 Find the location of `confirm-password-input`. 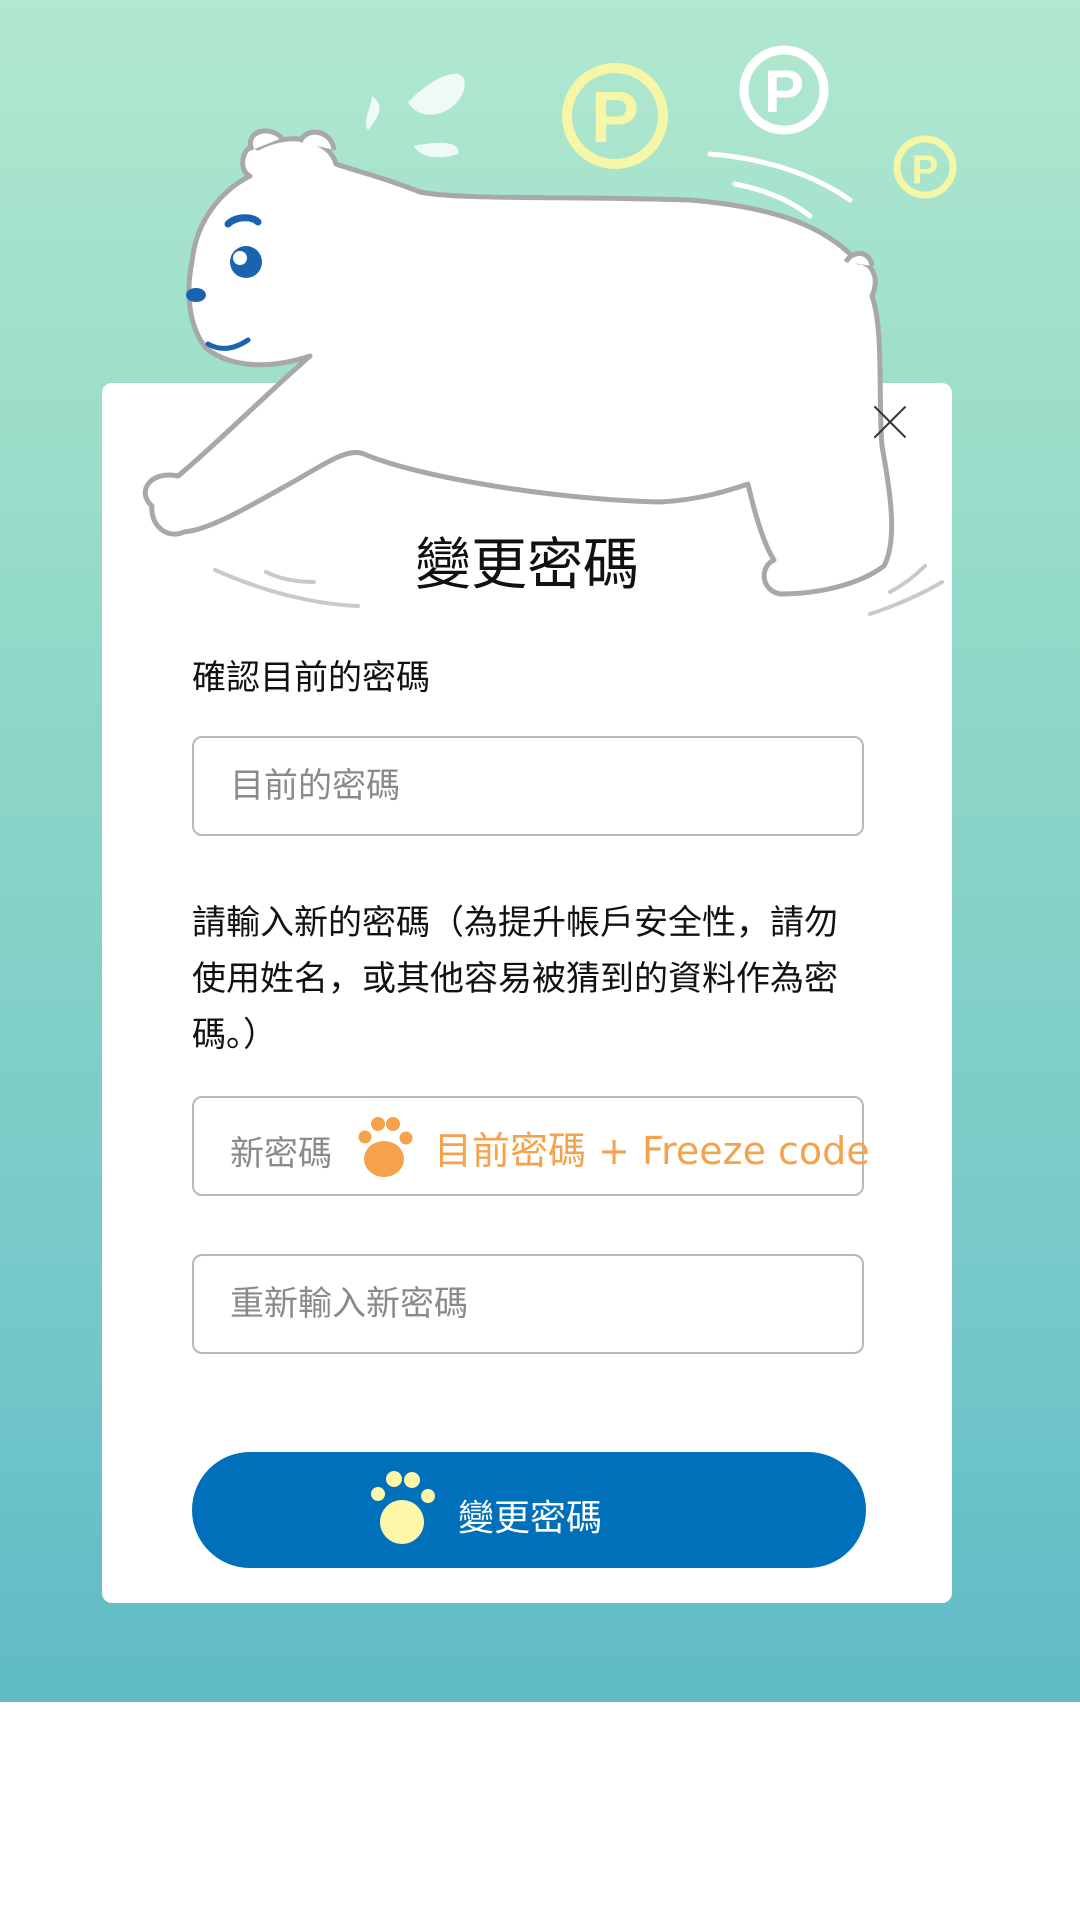

confirm-password-input is located at coordinates (530, 1304).